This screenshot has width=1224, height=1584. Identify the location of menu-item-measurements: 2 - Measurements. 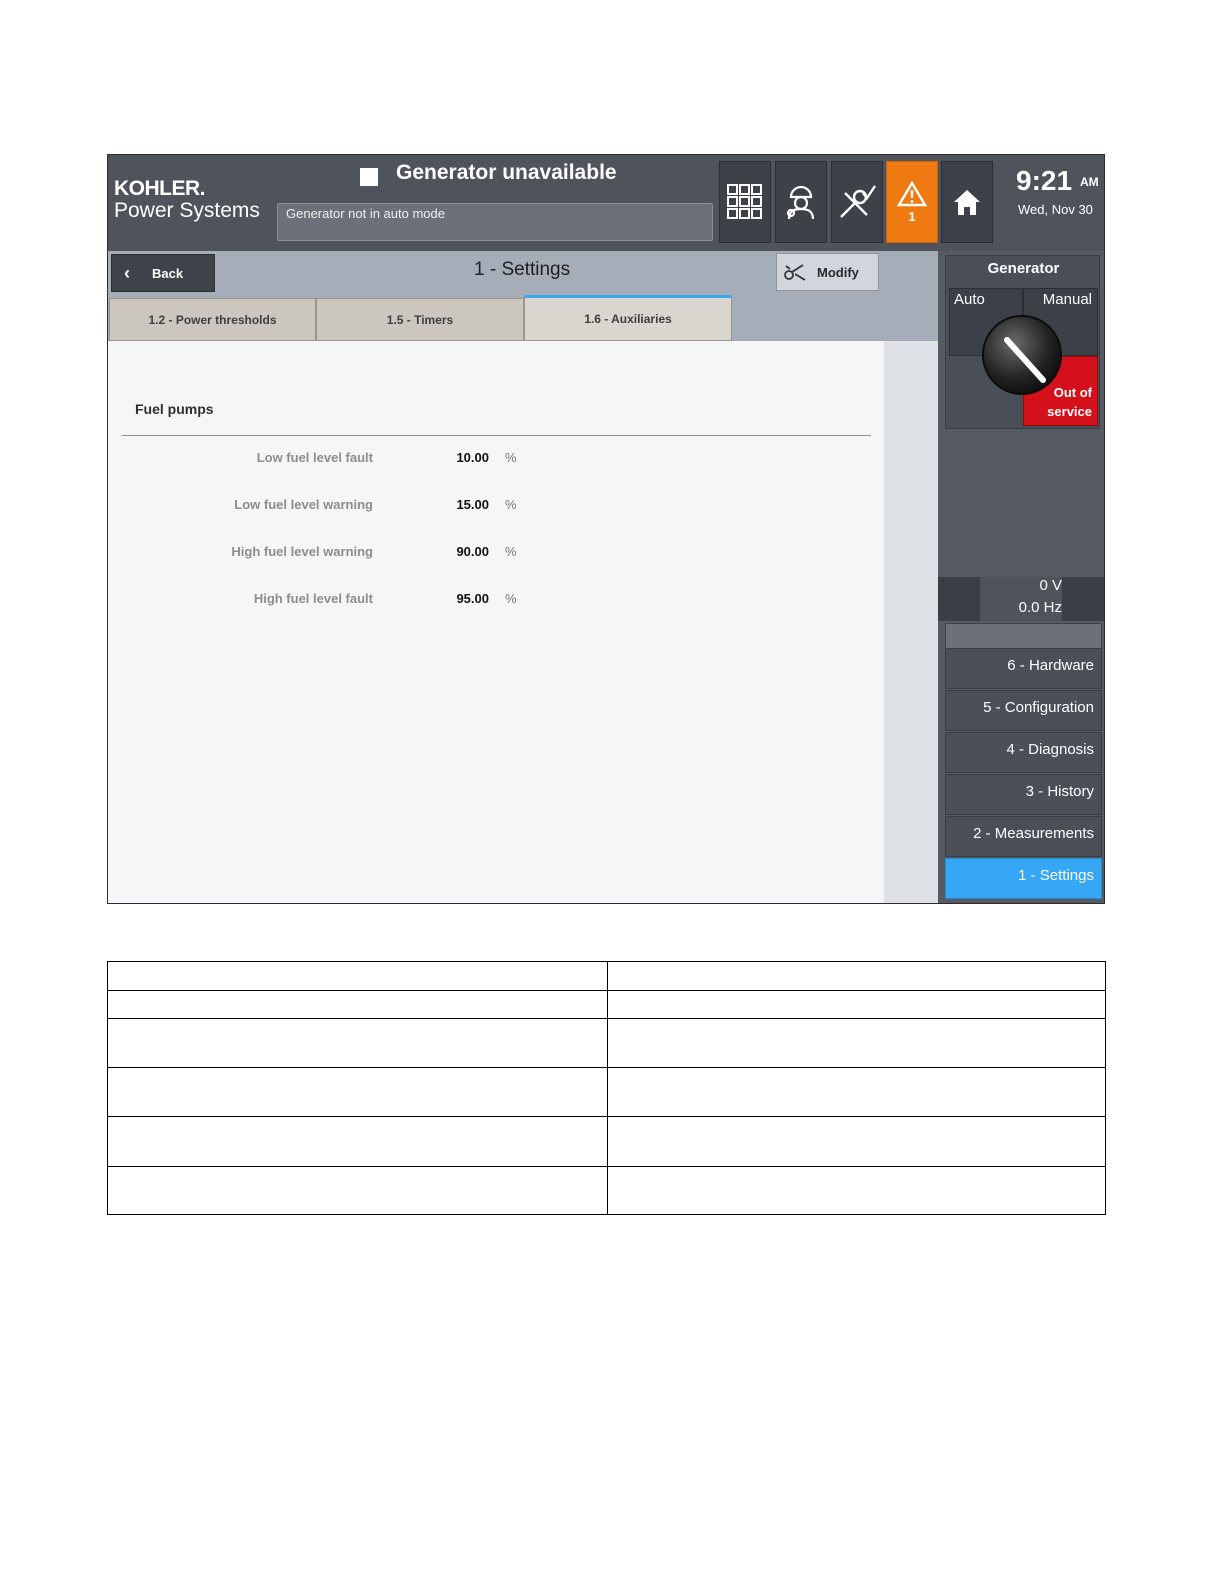
(1023, 836).